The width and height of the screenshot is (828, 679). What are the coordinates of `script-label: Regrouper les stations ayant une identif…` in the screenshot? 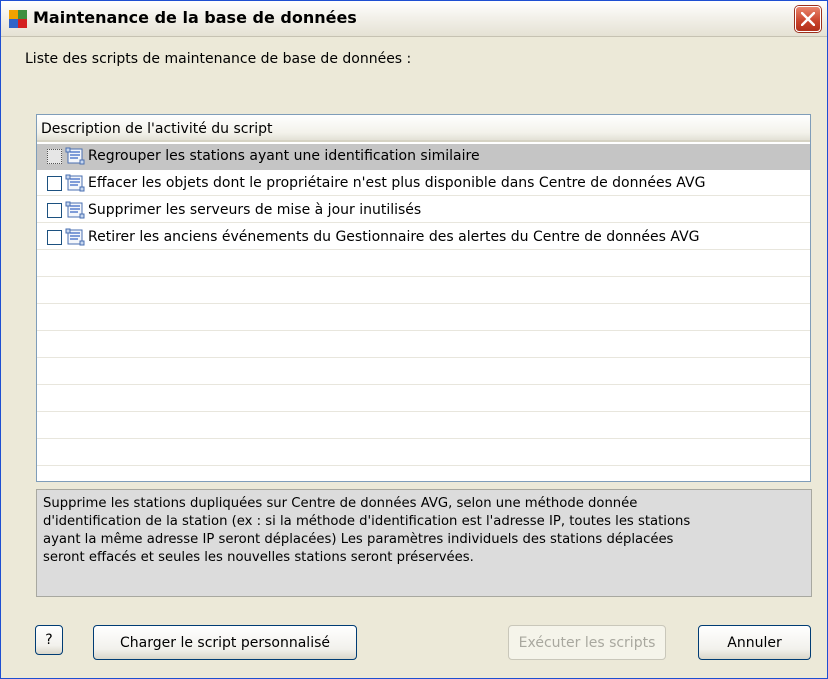 It's located at (284, 156).